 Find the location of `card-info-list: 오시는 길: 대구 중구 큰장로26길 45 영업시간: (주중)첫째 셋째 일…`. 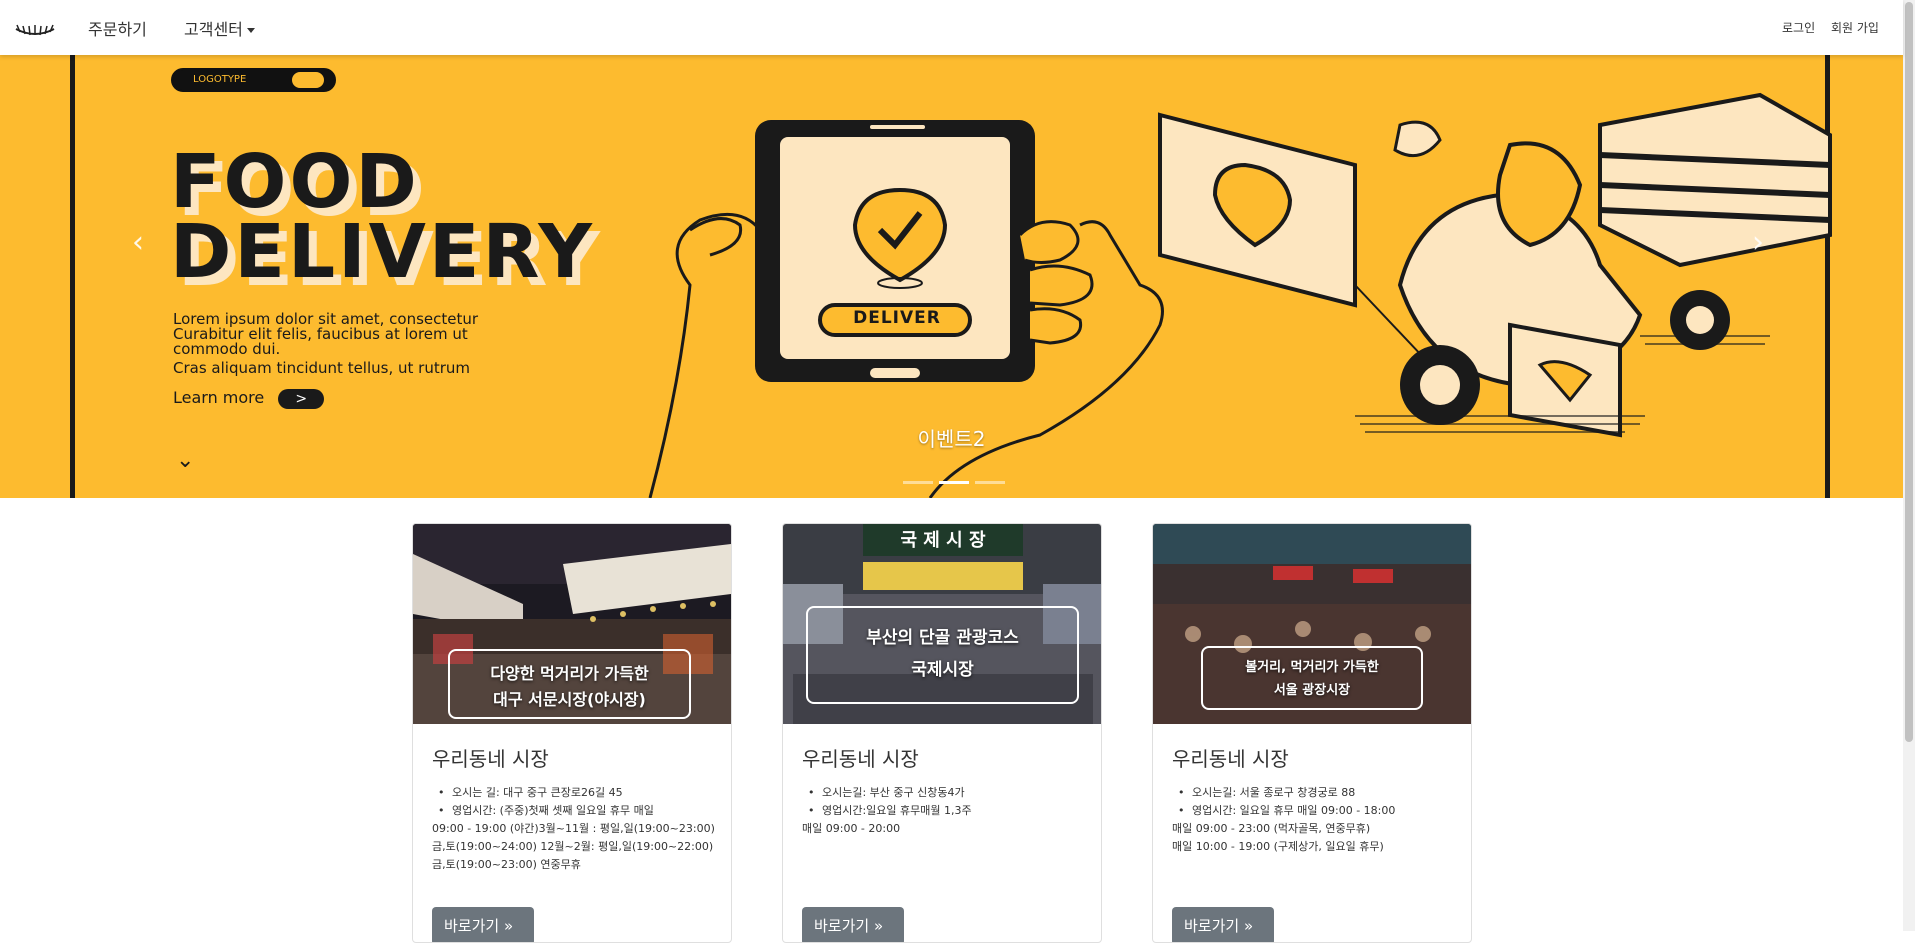

card-info-list: 오시는 길: 대구 중구 큰장로26길 45 영업시간: (주중)첫째 셋째 일… is located at coordinates (577, 829).